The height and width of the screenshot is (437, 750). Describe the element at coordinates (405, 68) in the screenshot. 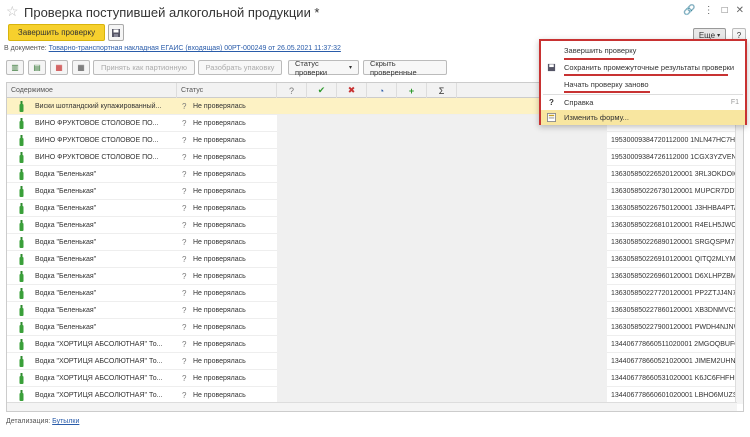

I see `hide-checked-button: Скрыть проверенные` at that location.